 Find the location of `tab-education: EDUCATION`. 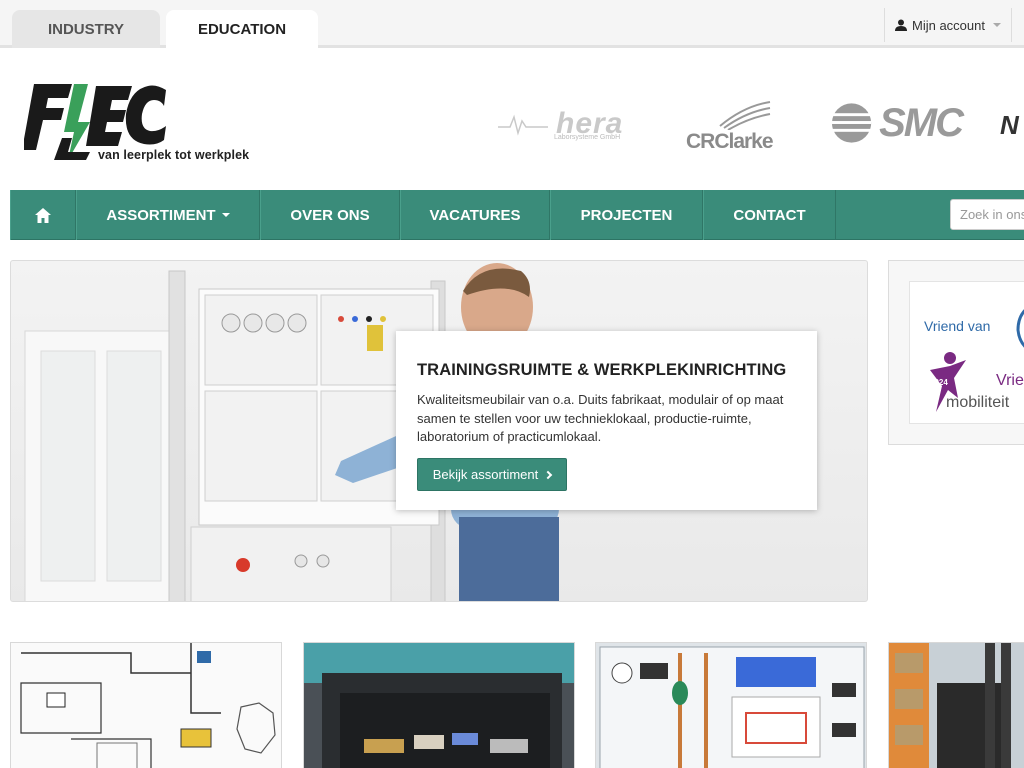

tab-education: EDUCATION is located at coordinates (242, 29).